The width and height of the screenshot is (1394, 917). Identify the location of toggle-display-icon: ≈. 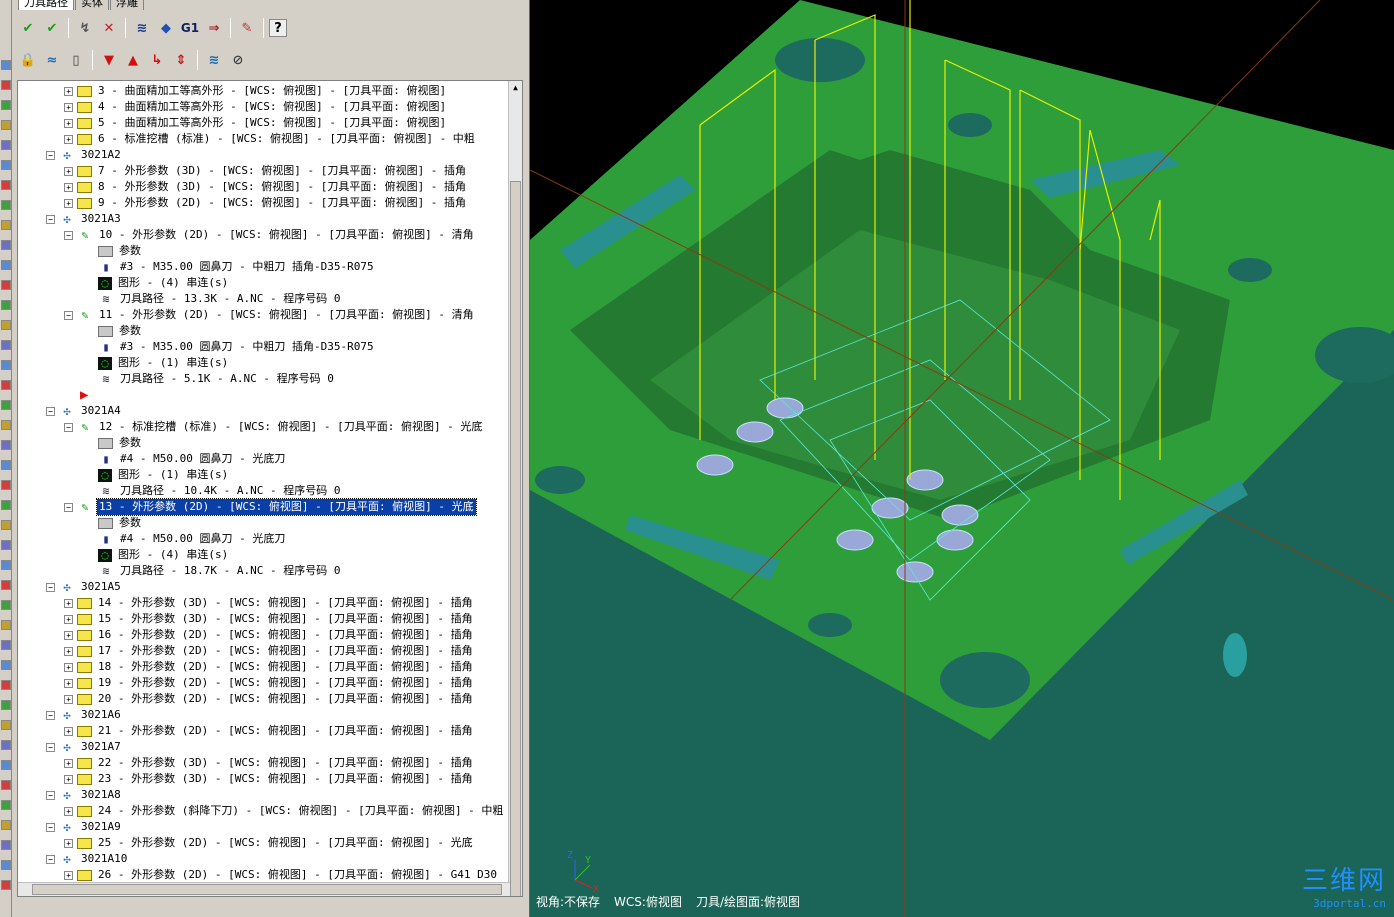
(52, 60).